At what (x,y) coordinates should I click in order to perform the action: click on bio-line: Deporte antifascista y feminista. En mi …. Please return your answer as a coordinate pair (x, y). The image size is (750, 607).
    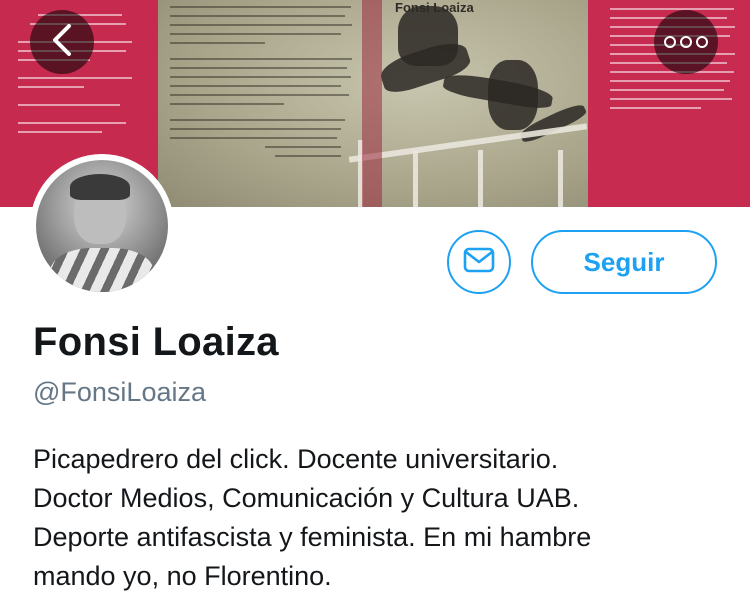
    Looking at the image, I should click on (312, 537).